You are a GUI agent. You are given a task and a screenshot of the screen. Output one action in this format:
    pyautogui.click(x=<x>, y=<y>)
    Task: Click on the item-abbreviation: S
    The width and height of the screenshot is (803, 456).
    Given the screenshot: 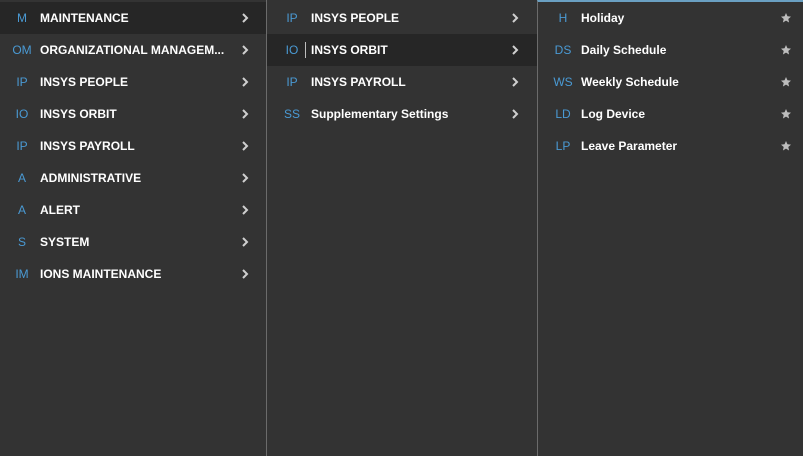 What is the action you would take?
    pyautogui.click(x=21, y=242)
    